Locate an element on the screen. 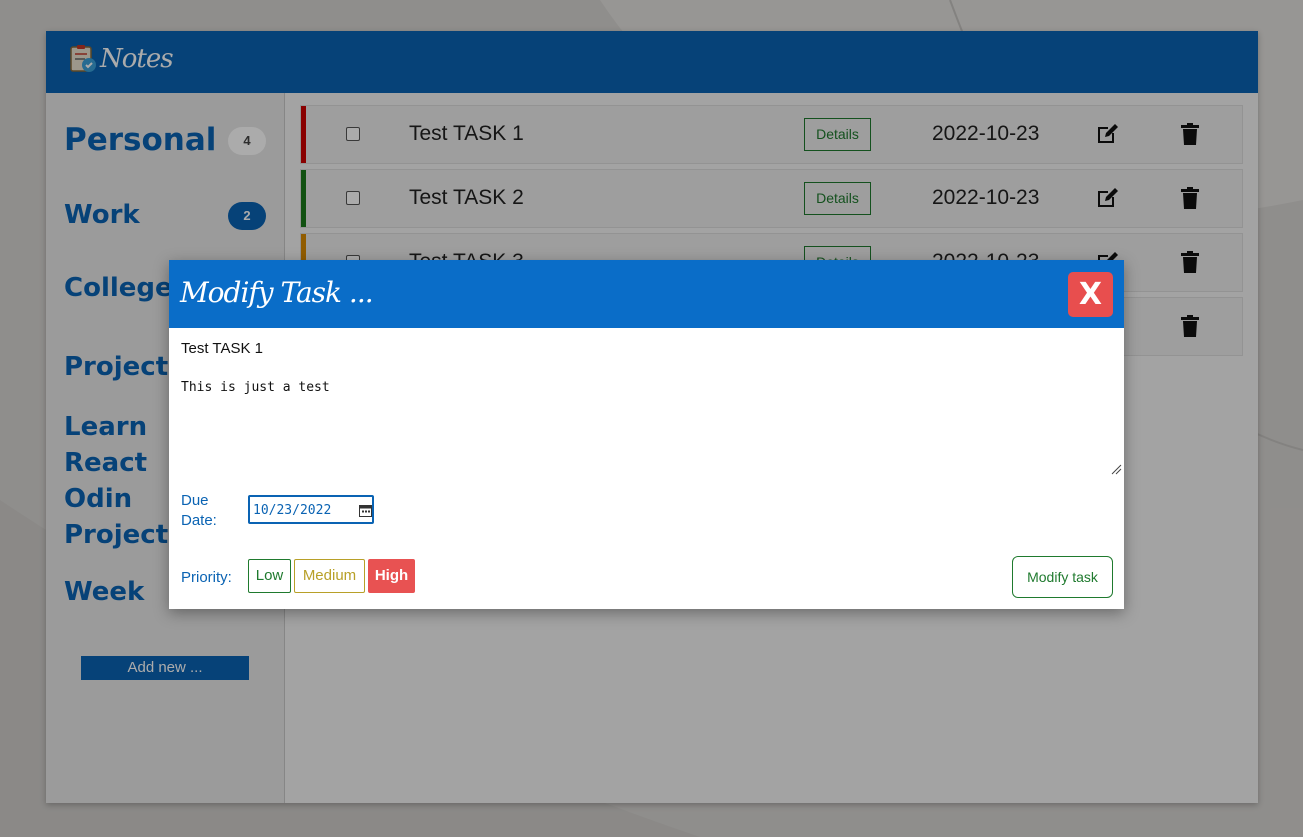  due-date-input: 10/23/2022 is located at coordinates (311, 509).